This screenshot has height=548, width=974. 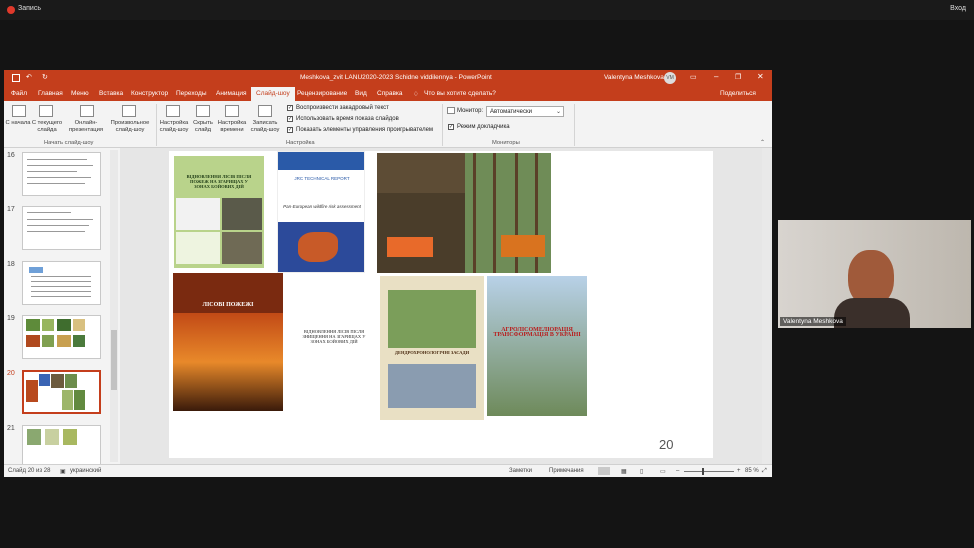 I want to click on presenter-view-checkbox: ✓, so click(x=451, y=127).